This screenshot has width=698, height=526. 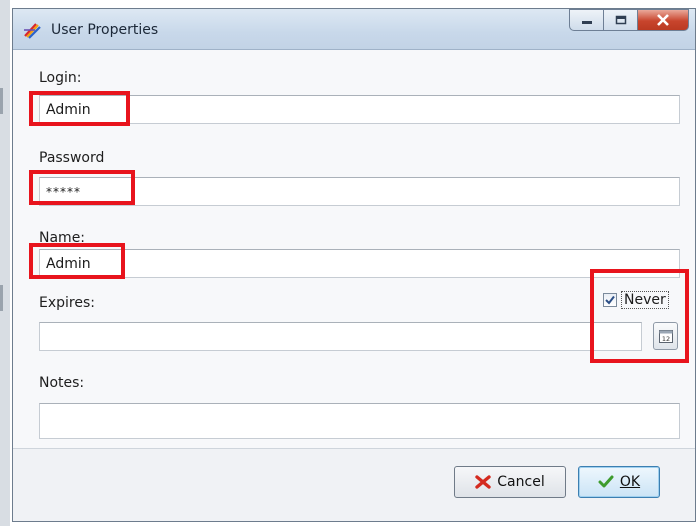 What do you see at coordinates (630, 482) in the screenshot?
I see `ok-label: OK` at bounding box center [630, 482].